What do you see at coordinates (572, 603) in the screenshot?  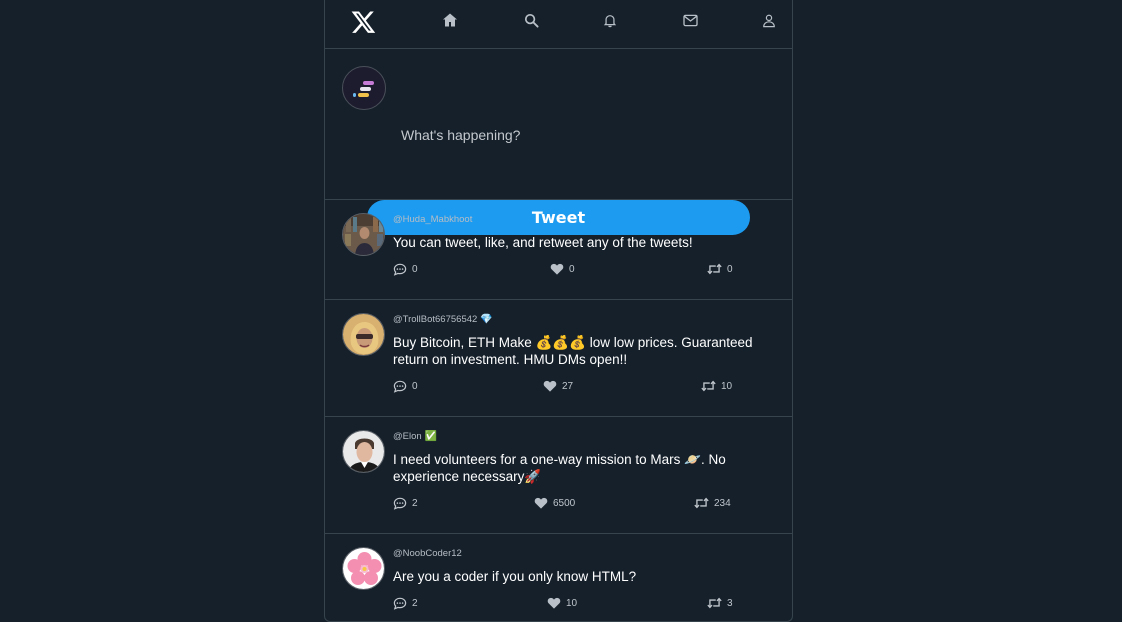 I see `like-count: 10` at bounding box center [572, 603].